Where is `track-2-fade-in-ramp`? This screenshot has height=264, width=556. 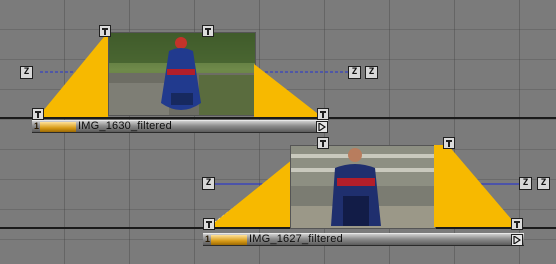 track-2-fade-in-ramp is located at coordinates (251, 184).